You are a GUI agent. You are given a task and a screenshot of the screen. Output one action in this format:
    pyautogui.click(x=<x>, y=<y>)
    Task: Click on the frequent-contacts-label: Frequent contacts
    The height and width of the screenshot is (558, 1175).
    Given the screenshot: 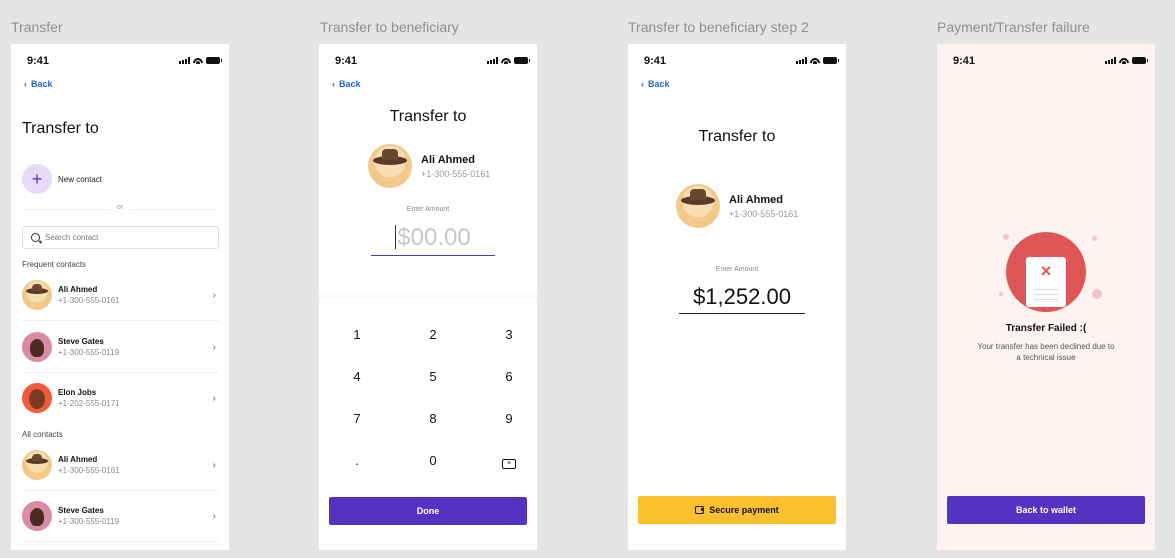 What is the action you would take?
    pyautogui.click(x=54, y=264)
    